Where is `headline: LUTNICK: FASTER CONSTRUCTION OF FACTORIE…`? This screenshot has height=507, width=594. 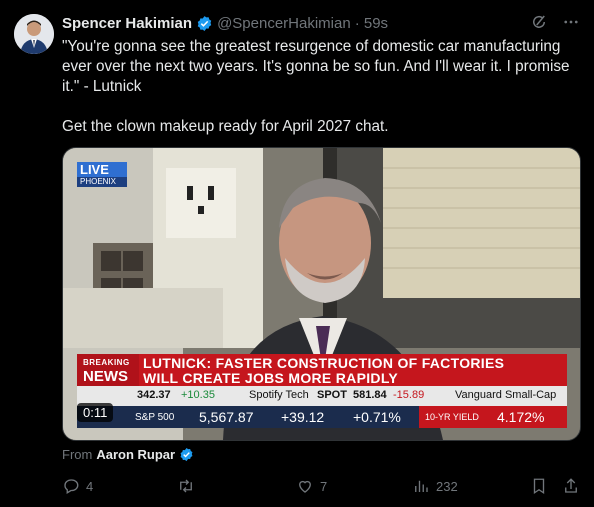
headline: LUTNICK: FASTER CONSTRUCTION OF FACTORIE… is located at coordinates (353, 370).